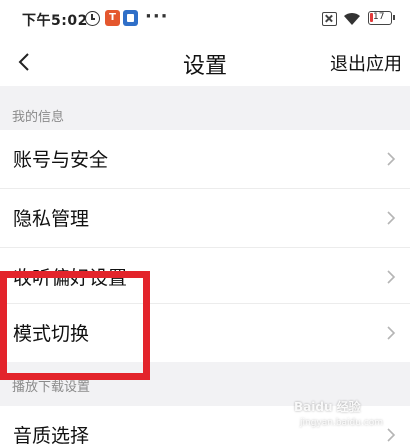 This screenshot has height=446, width=410. I want to click on app-icon, so click(130, 18).